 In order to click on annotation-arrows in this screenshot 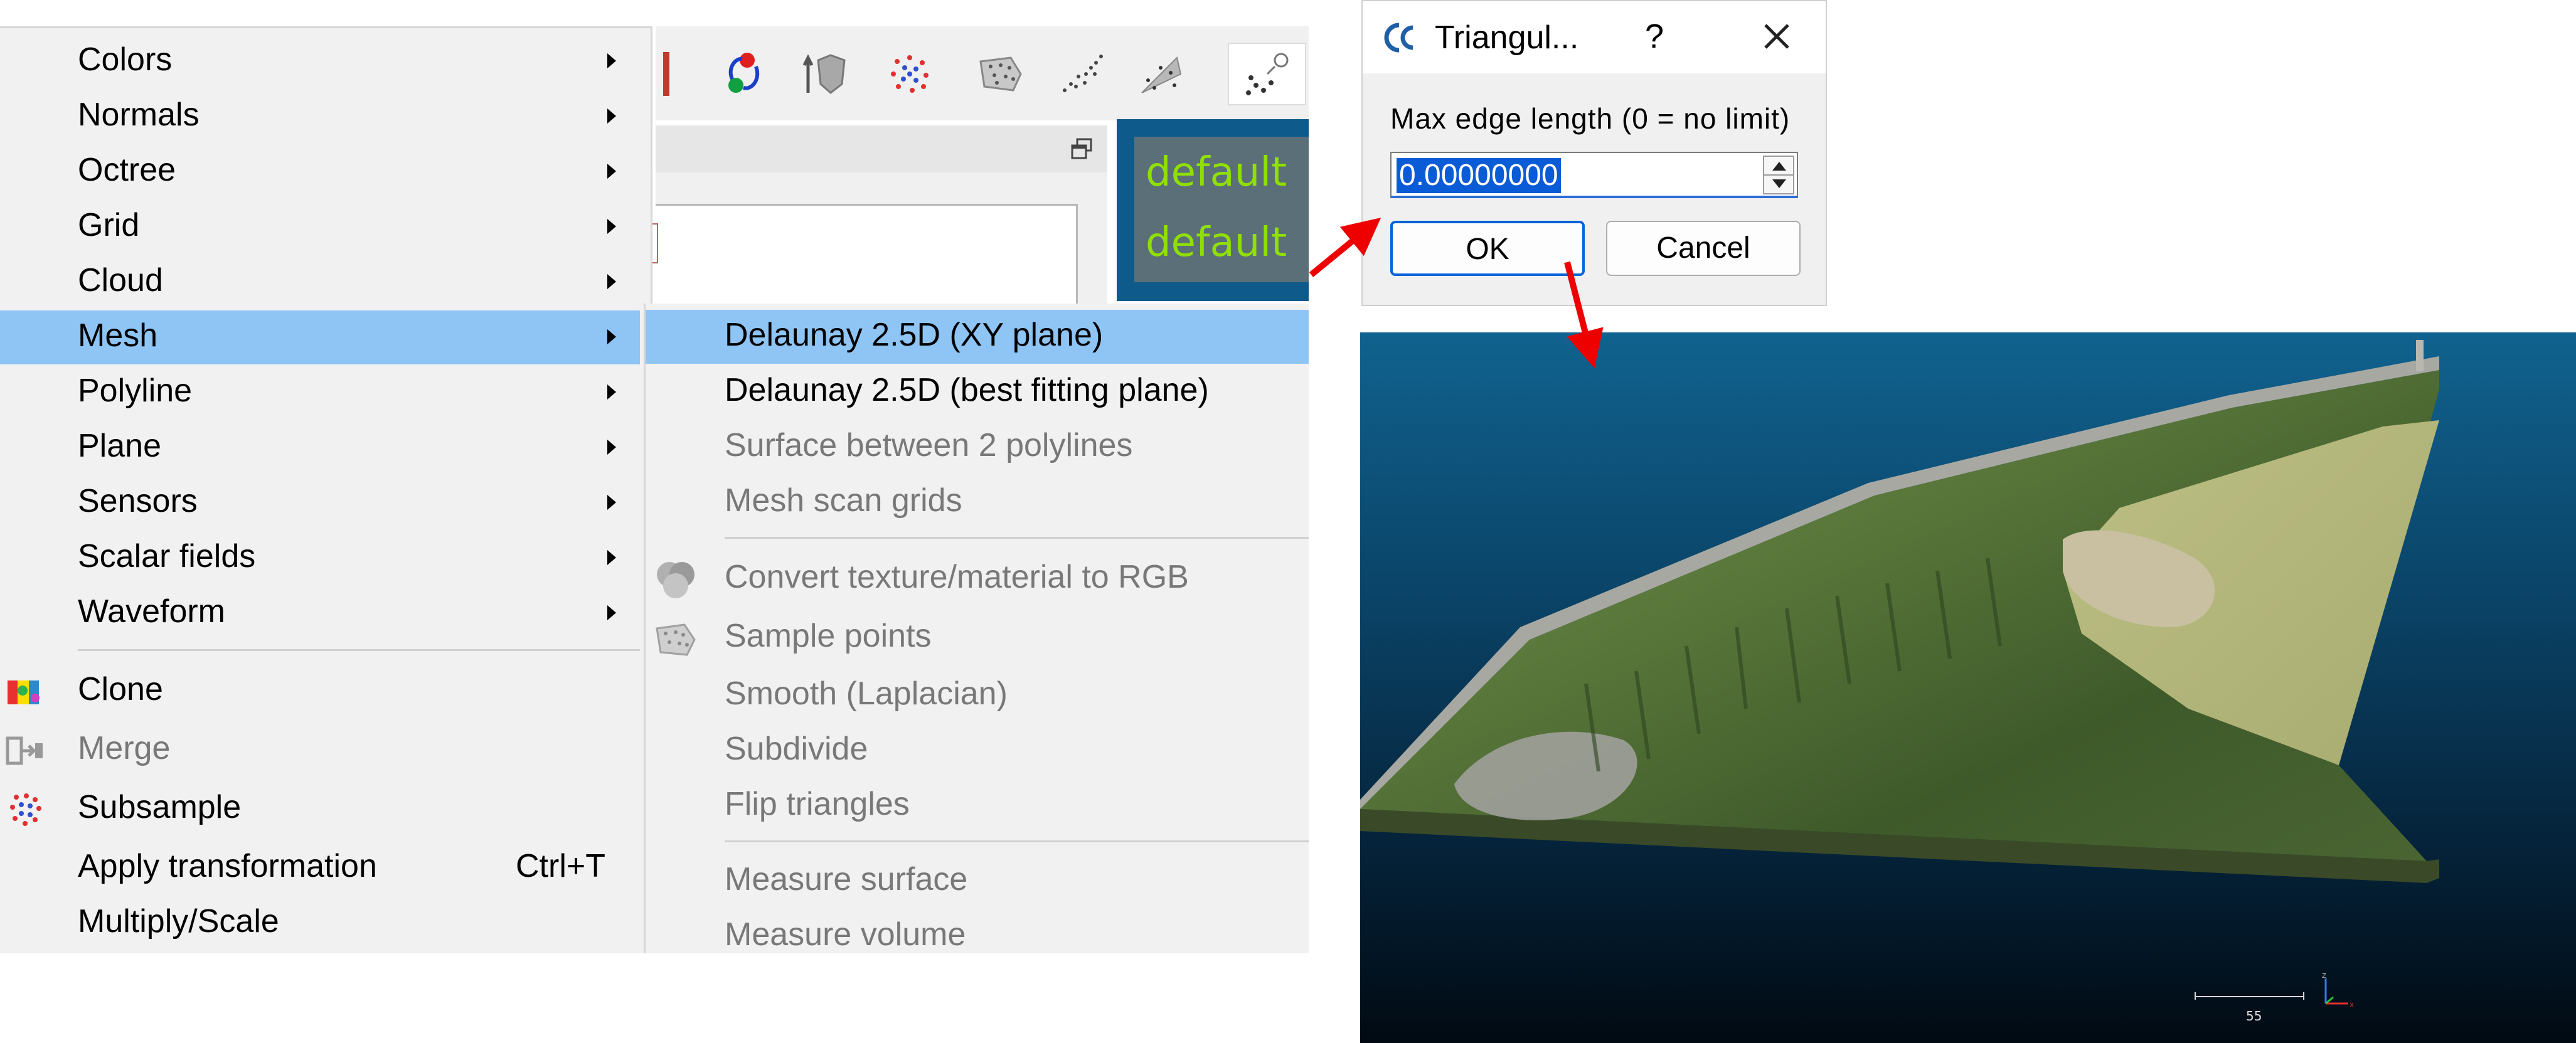, I will do `click(1457, 293)`.